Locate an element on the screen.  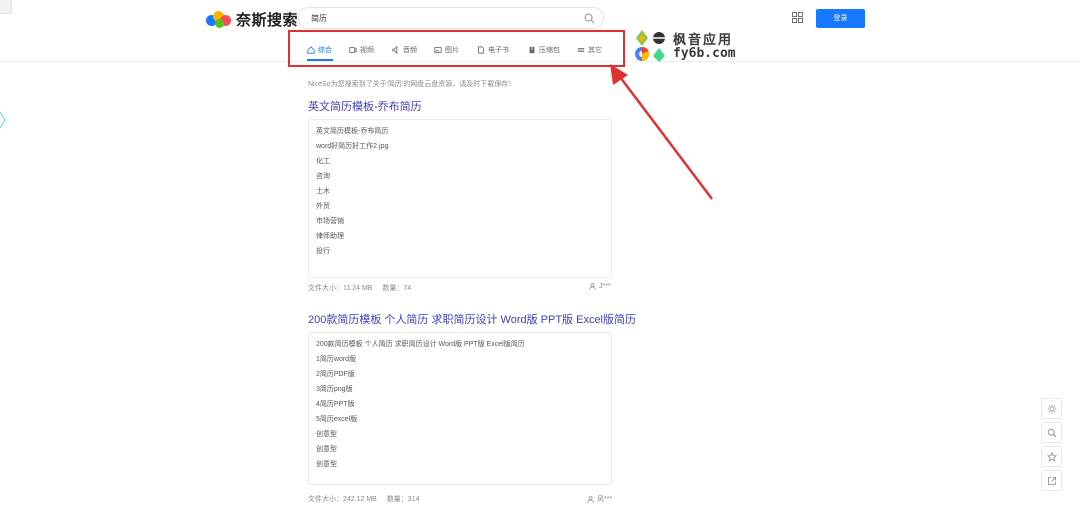
file-line: 200款简历模板 个人简历 求职简历设计 Word版 PPT版 Excel版简历 is located at coordinates (420, 344).